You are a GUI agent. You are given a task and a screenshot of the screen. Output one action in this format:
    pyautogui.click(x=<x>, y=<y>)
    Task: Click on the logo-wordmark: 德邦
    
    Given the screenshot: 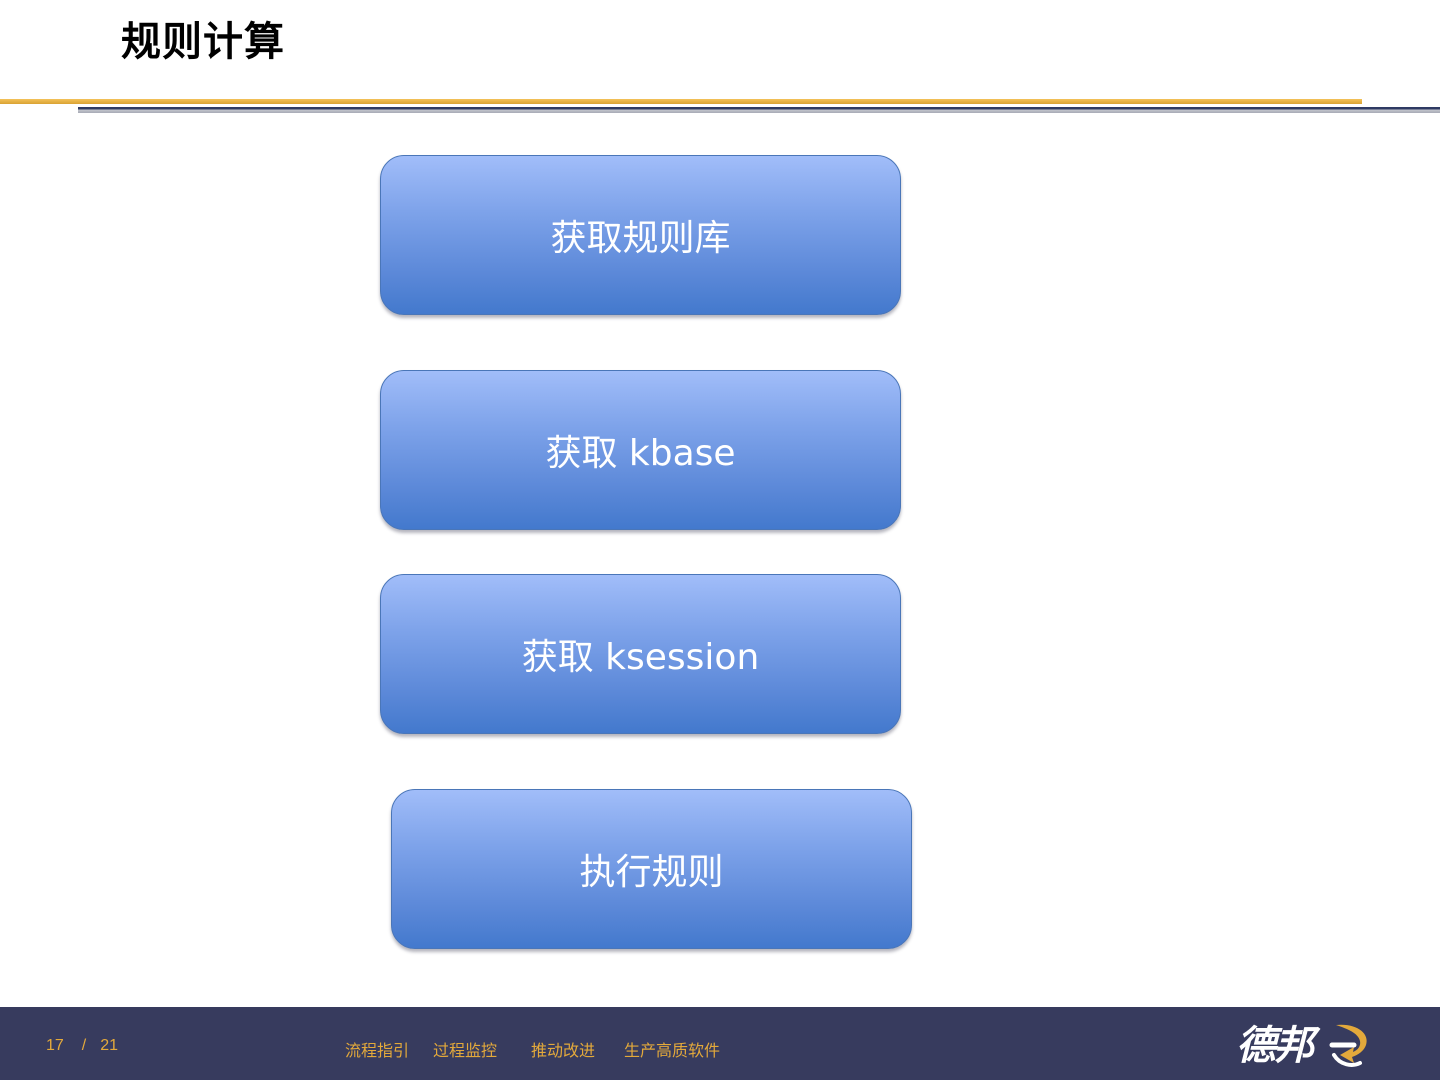 What is the action you would take?
    pyautogui.click(x=1275, y=1046)
    